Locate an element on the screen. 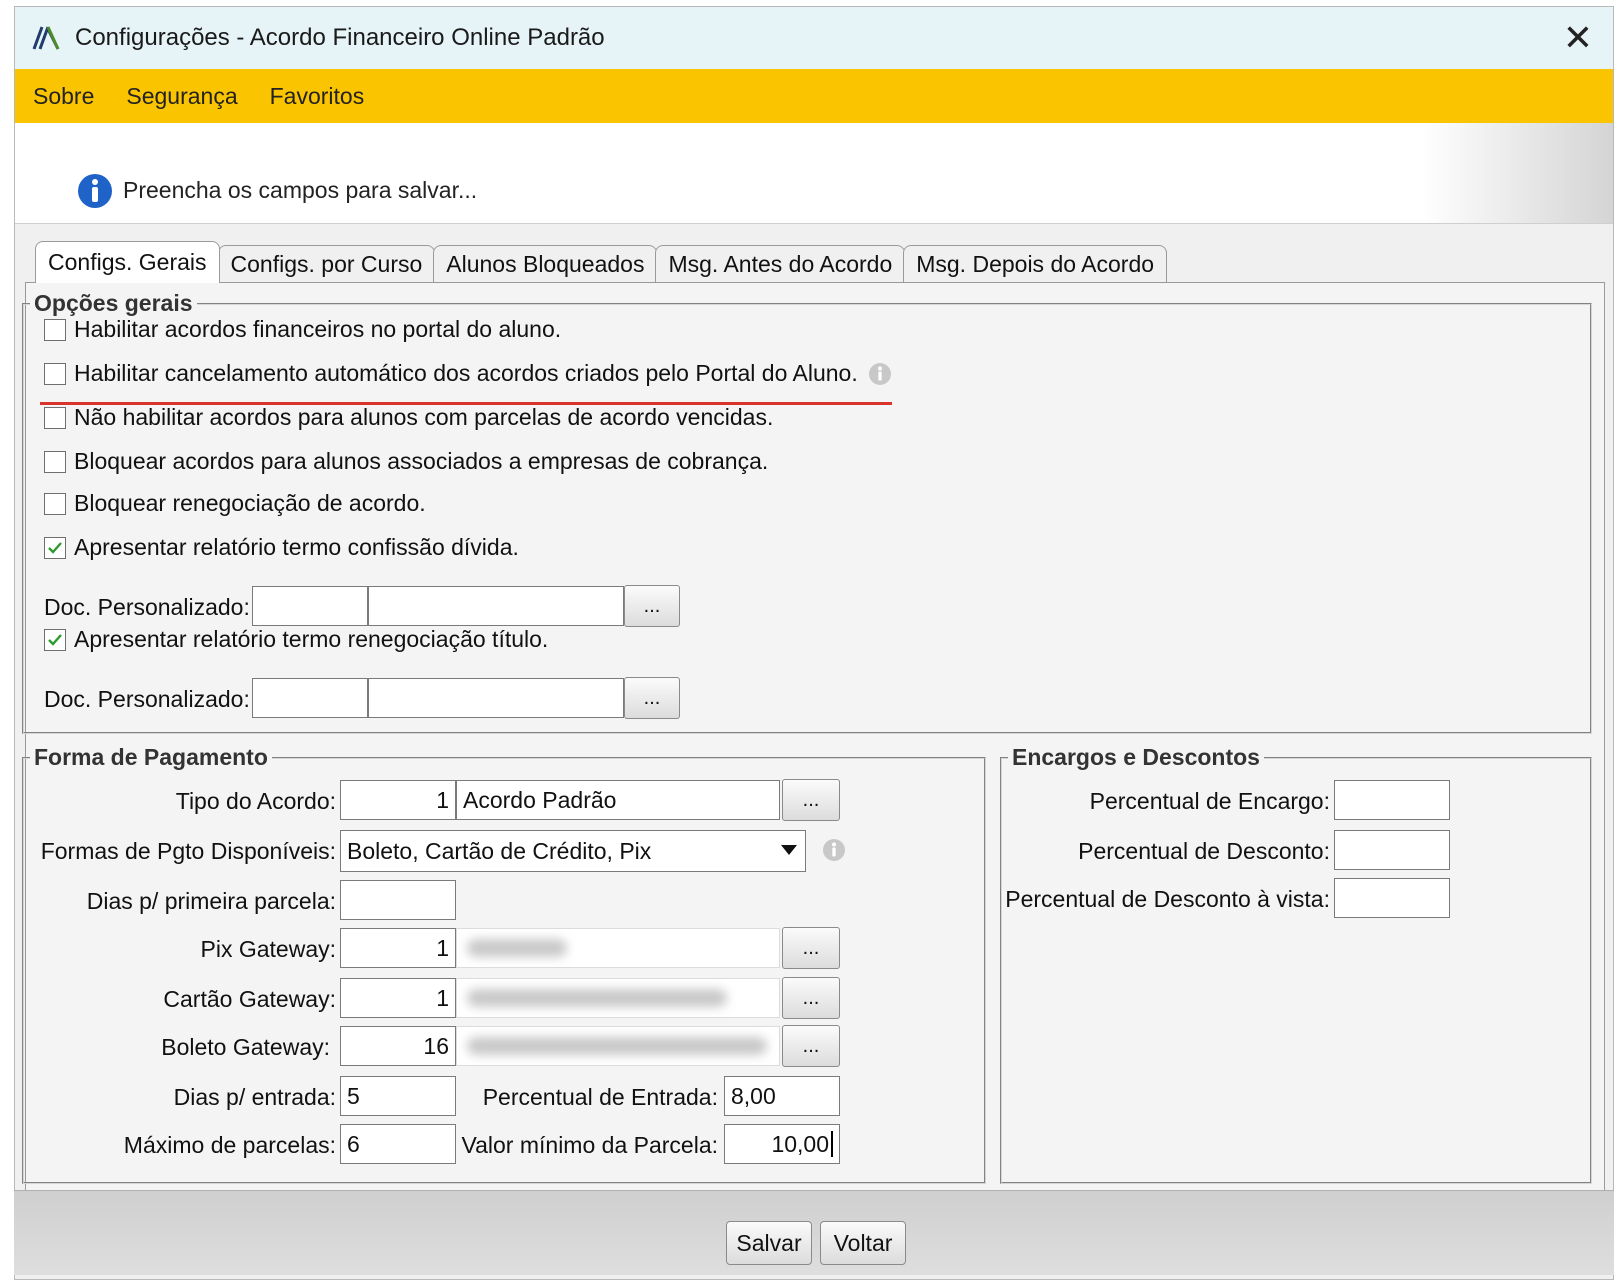  menu-favoritos: Favoritos is located at coordinates (317, 96).